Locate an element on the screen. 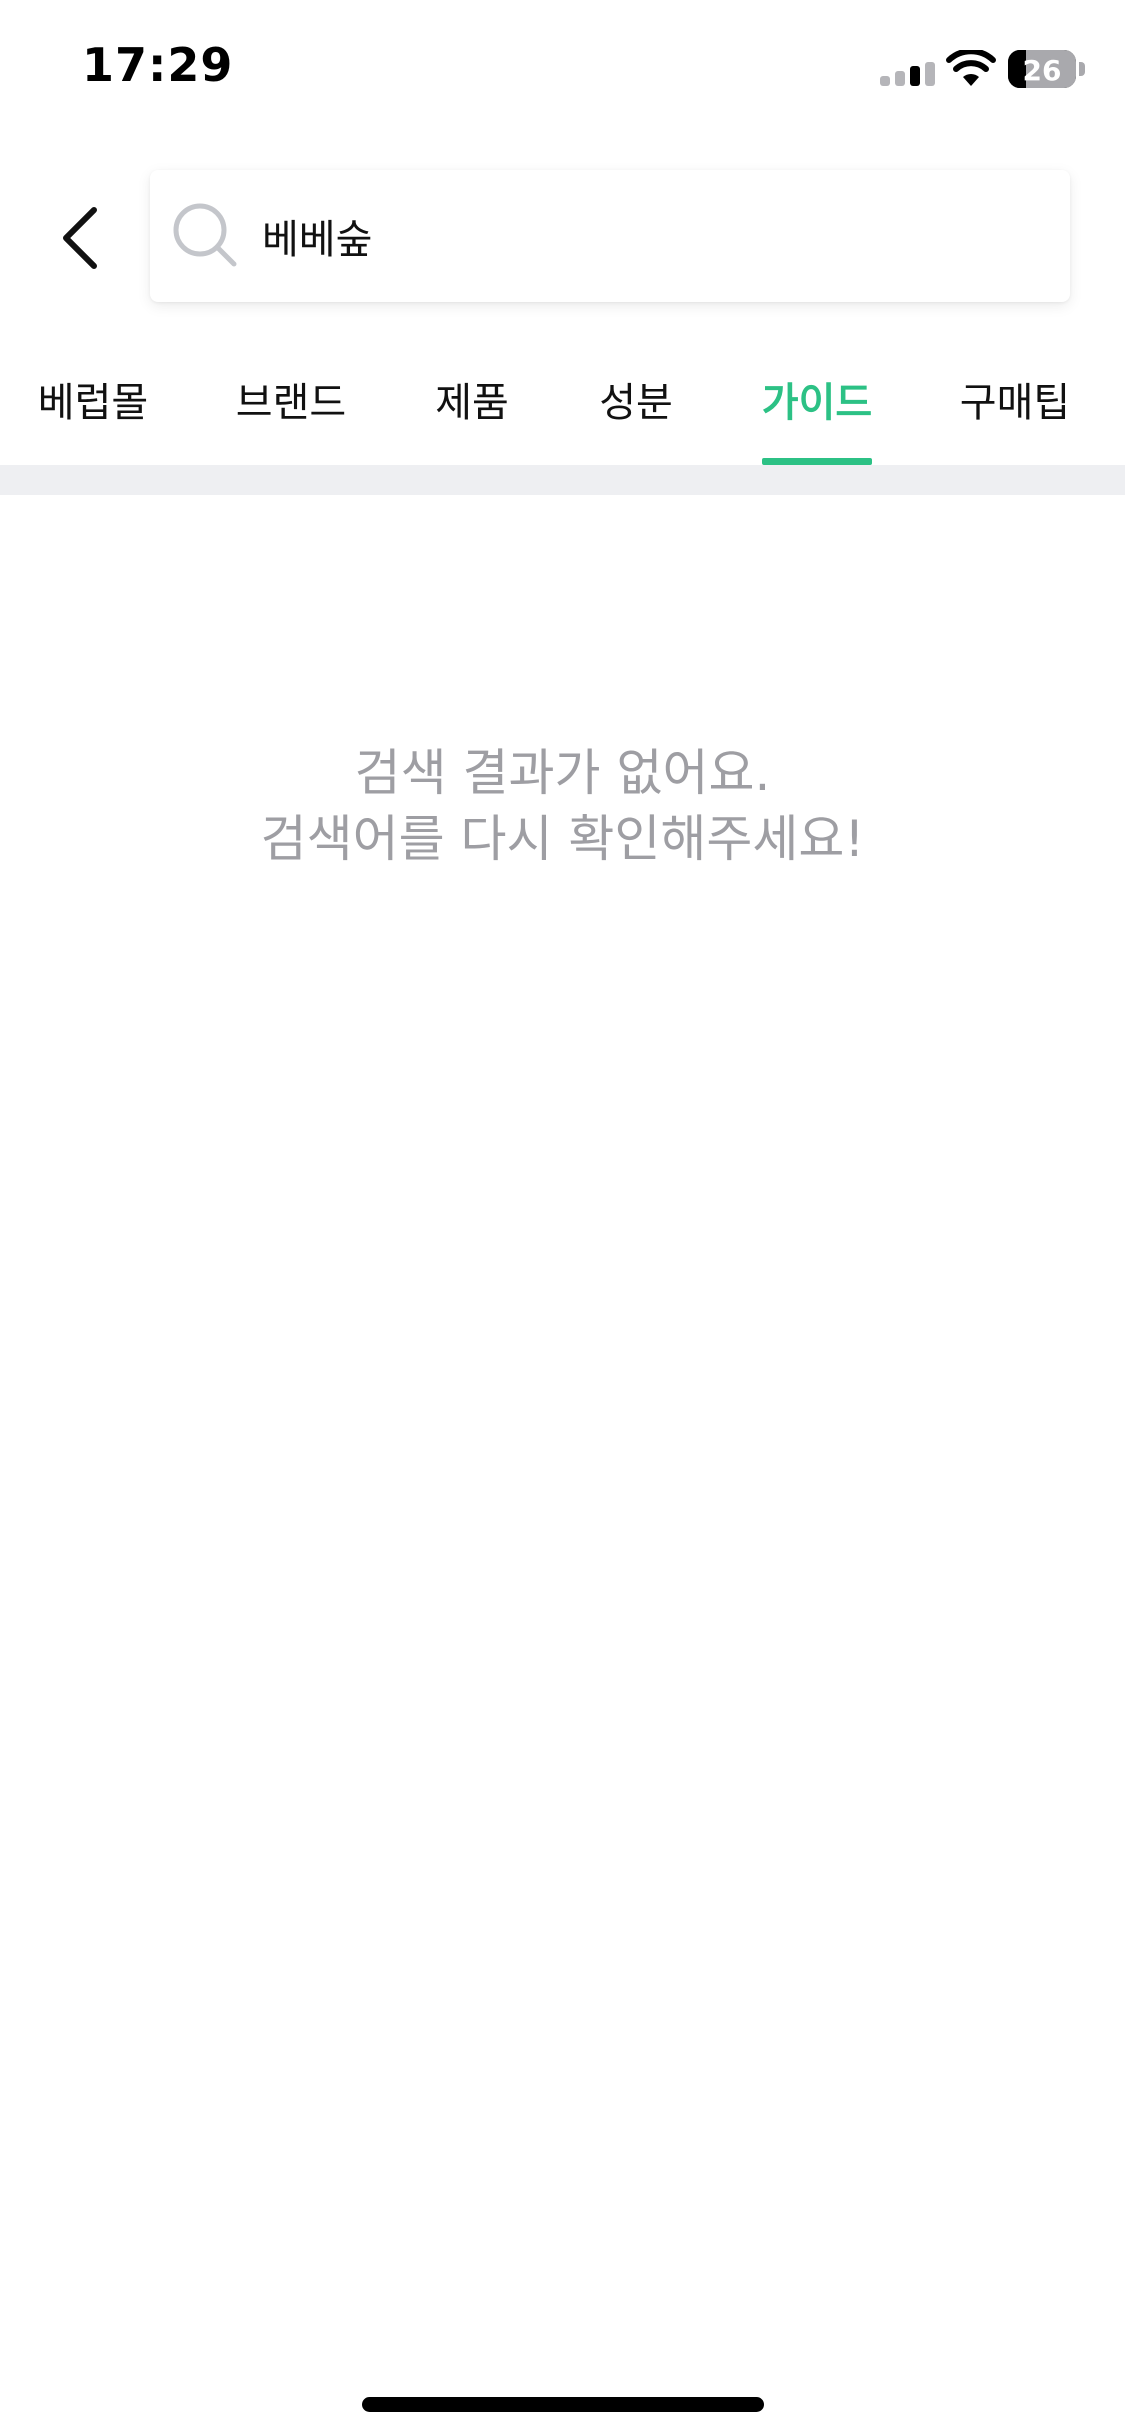 The width and height of the screenshot is (1125, 2436). wifi-icon is located at coordinates (971, 68).